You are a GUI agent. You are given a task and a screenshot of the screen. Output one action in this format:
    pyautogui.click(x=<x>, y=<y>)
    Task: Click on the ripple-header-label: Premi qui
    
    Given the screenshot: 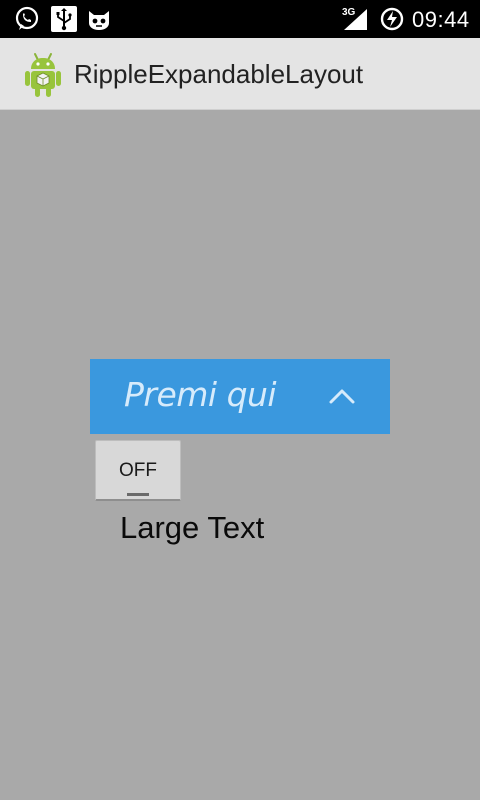 What is the action you would take?
    pyautogui.click(x=200, y=394)
    